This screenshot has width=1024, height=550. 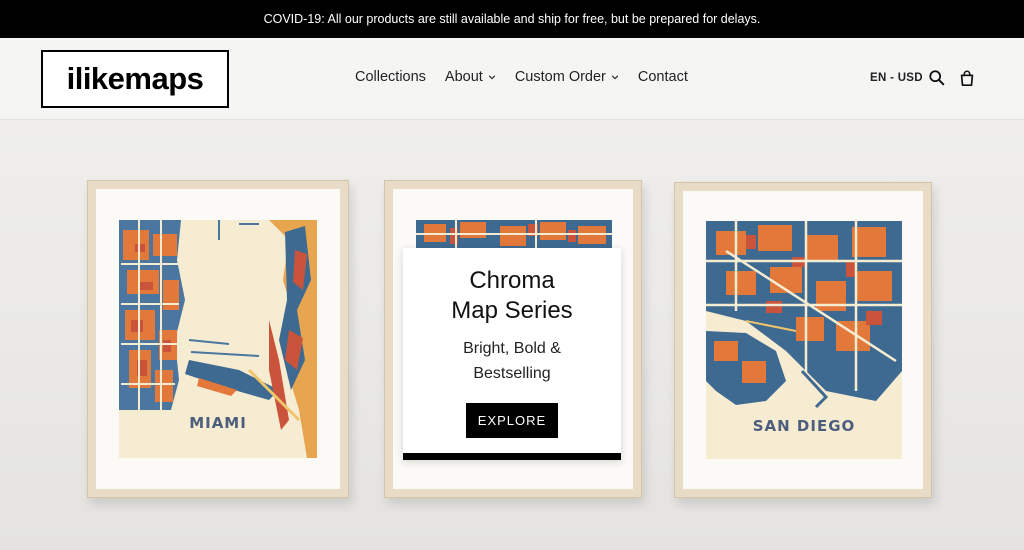 I want to click on nav-label: About, so click(x=463, y=77).